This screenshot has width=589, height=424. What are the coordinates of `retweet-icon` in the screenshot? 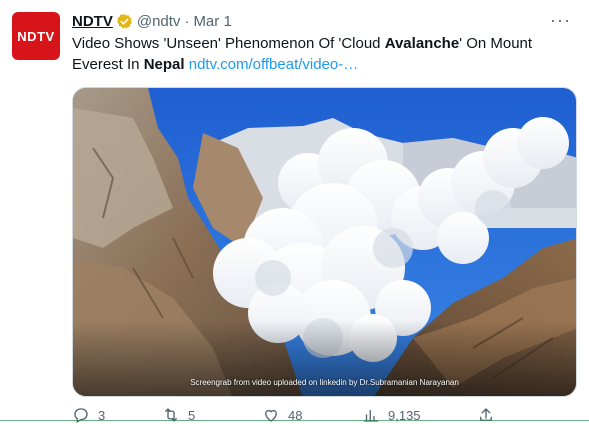 It's located at (171, 415).